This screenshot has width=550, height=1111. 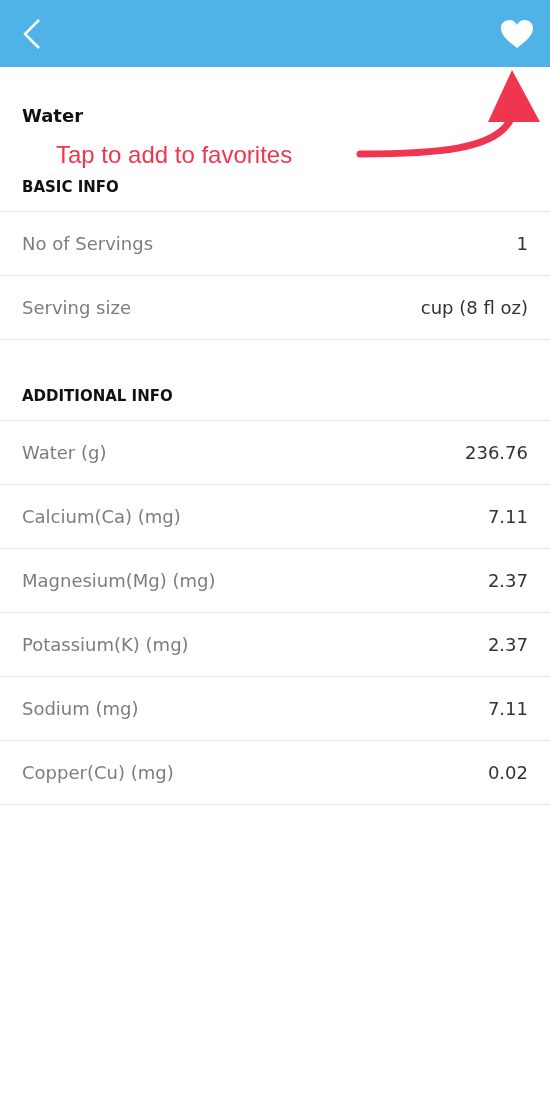 What do you see at coordinates (119, 581) in the screenshot?
I see `row-label: Magnesium(Mg) (mg)` at bounding box center [119, 581].